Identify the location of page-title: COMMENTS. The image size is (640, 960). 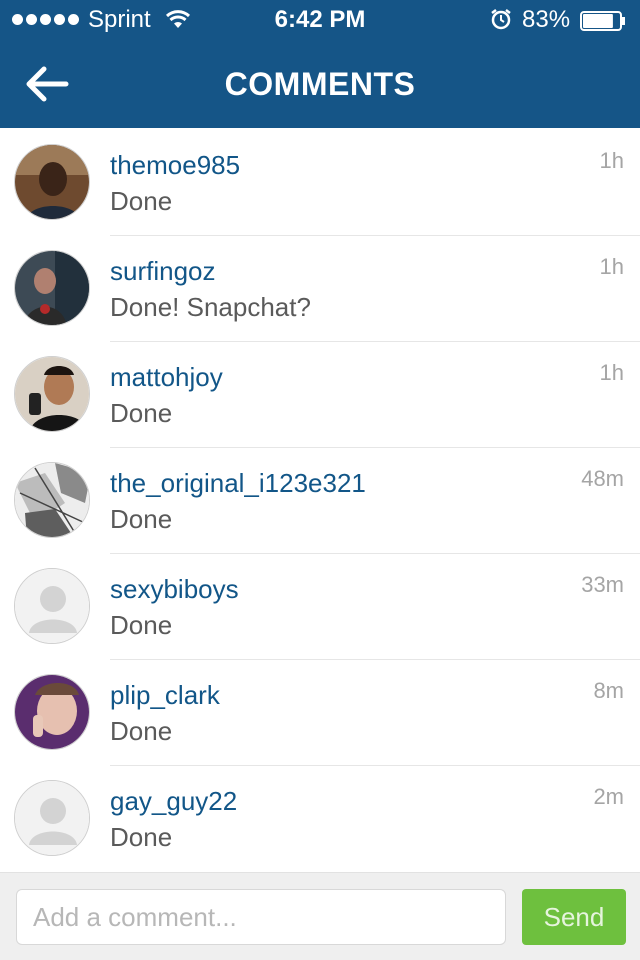
(320, 84).